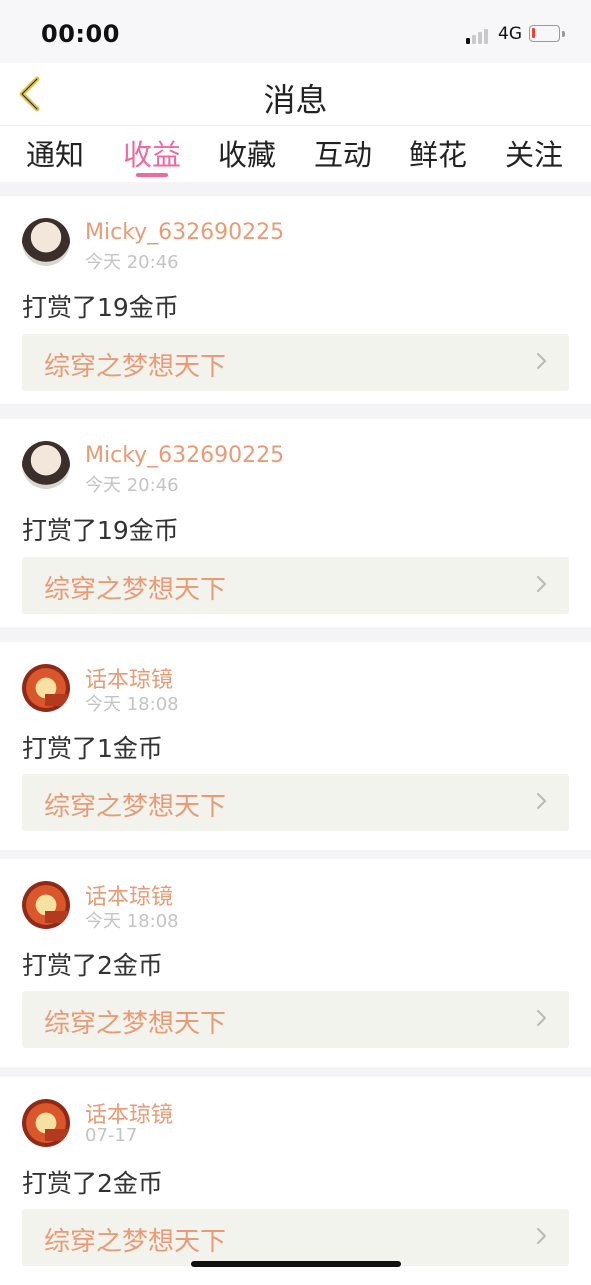  Describe the element at coordinates (152, 175) in the screenshot. I see `active-tab-indicator` at that location.